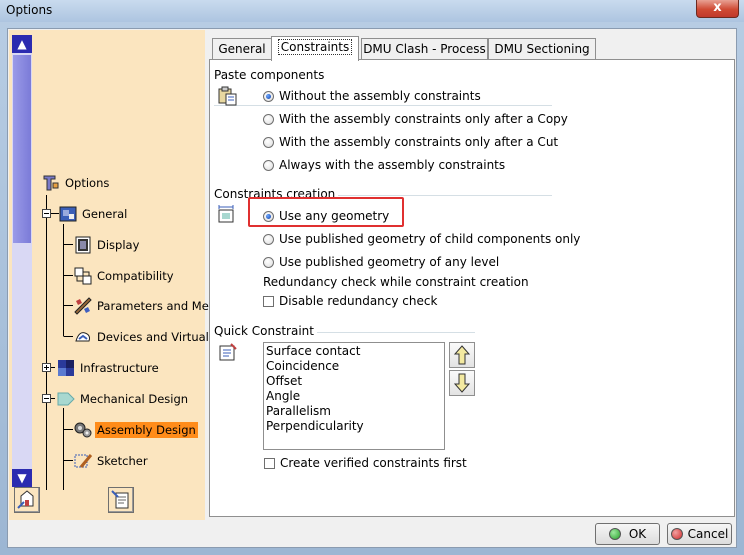 The image size is (744, 555). What do you see at coordinates (83, 461) in the screenshot?
I see `sketcher-icon` at bounding box center [83, 461].